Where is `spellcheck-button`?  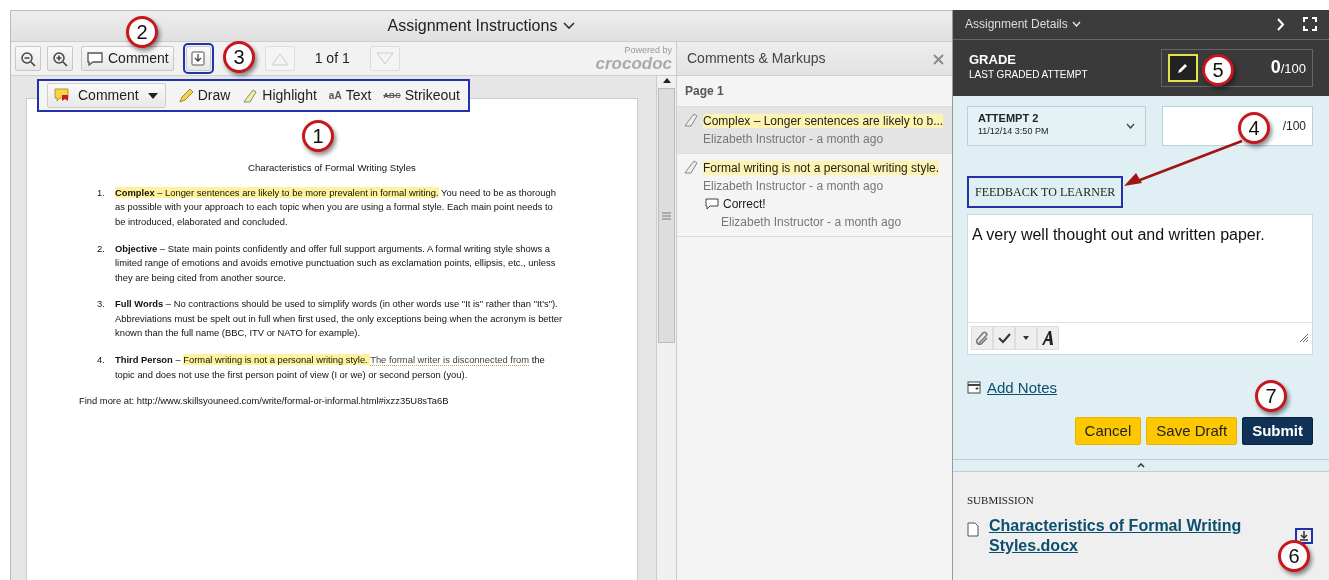 spellcheck-button is located at coordinates (1004, 338).